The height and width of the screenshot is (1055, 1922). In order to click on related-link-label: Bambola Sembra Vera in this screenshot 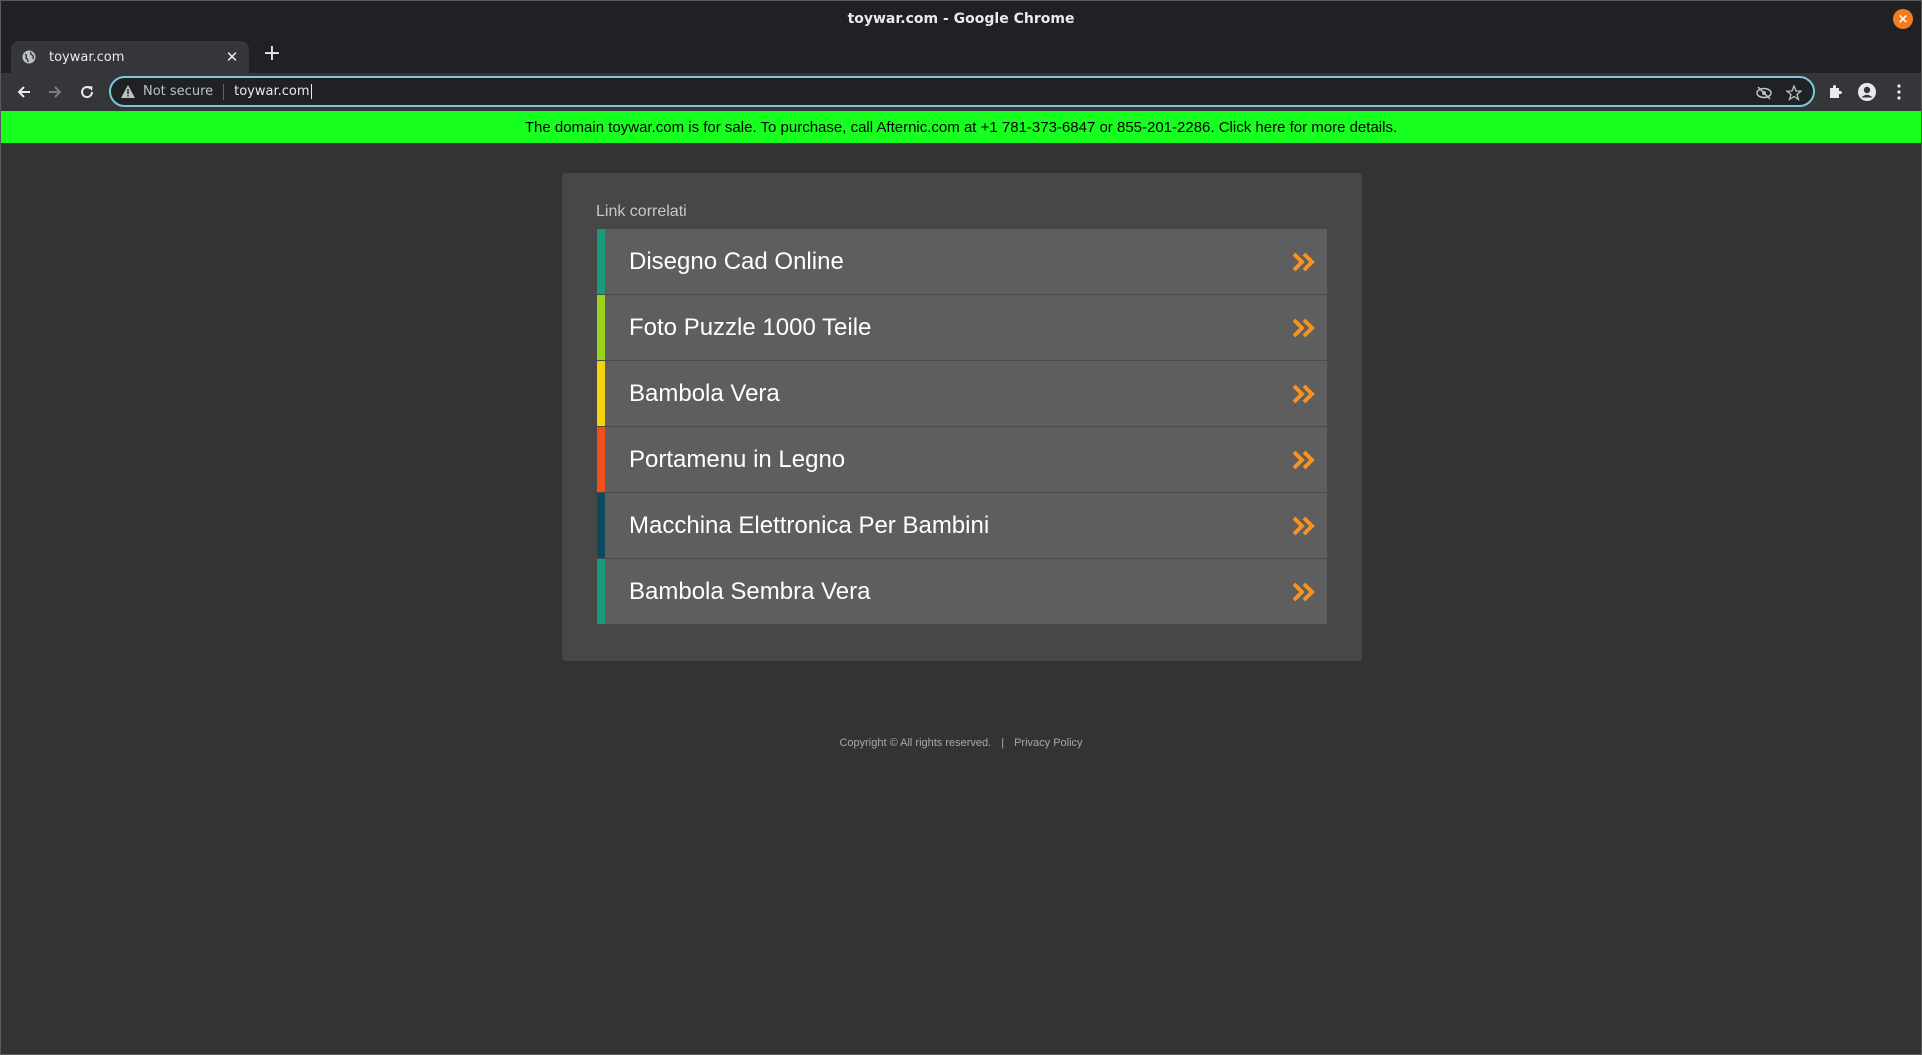, I will do `click(749, 592)`.